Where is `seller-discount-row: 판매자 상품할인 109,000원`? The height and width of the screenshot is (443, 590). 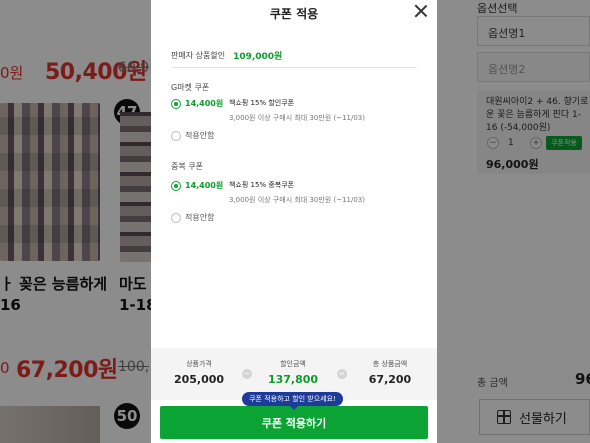
seller-discount-row: 판매자 상품할인 109,000원 is located at coordinates (226, 55).